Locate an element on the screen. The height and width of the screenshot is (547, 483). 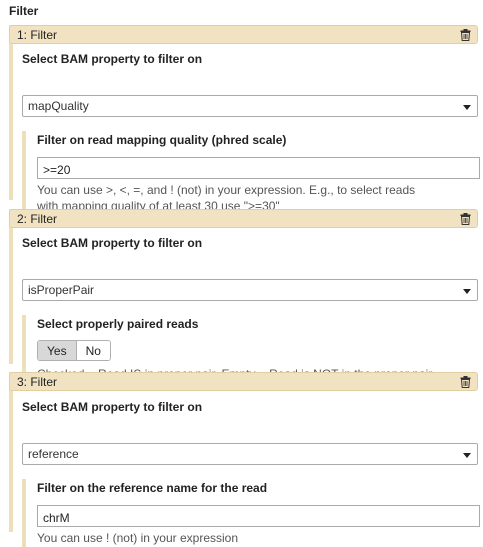
property-select-value: reference is located at coordinates (53, 454).